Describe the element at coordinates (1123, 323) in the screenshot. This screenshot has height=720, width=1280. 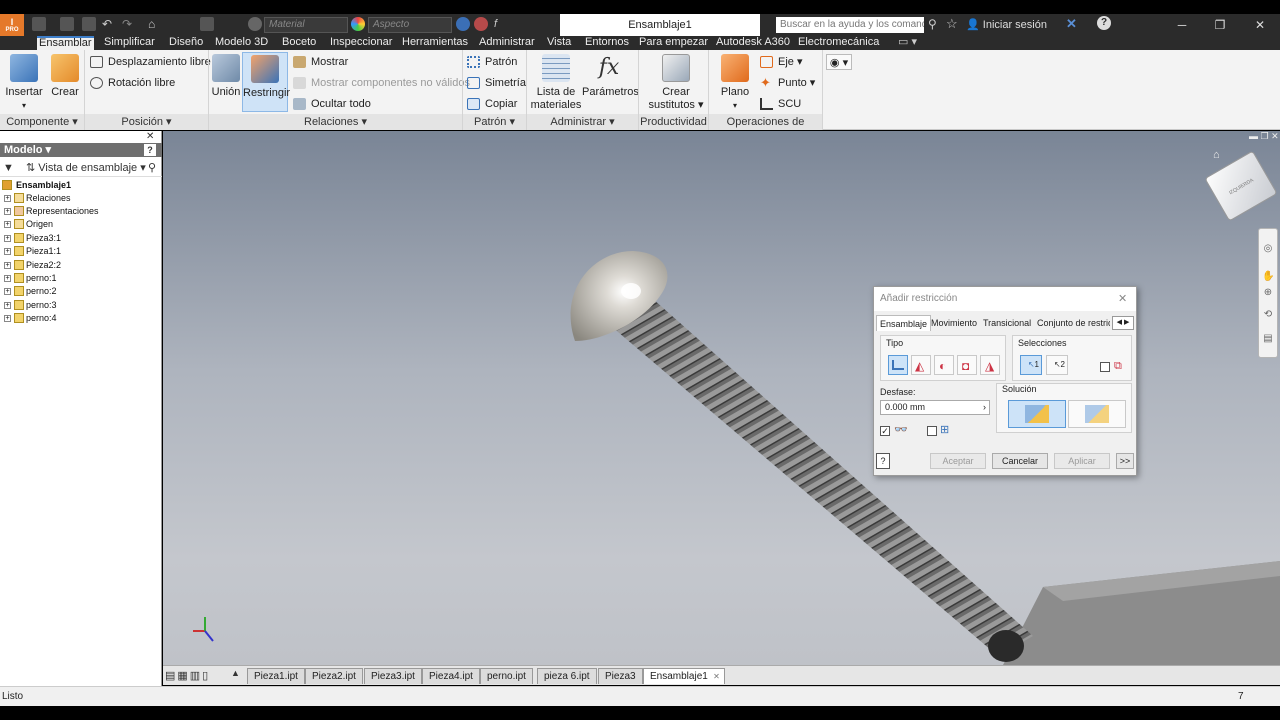
I see `tab-scroll-arrows: ◀ ▶` at that location.